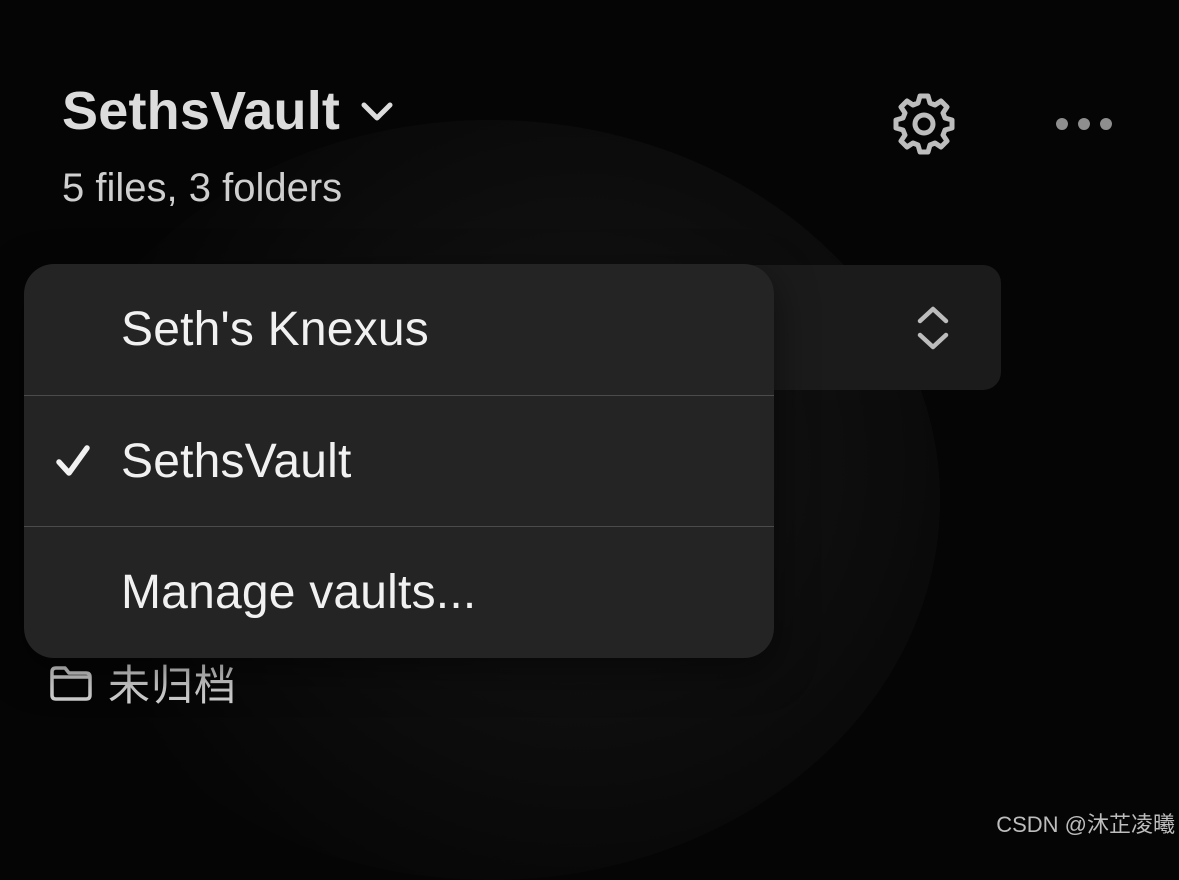  What do you see at coordinates (173, 685) in the screenshot?
I see `folder-label: 未归档` at bounding box center [173, 685].